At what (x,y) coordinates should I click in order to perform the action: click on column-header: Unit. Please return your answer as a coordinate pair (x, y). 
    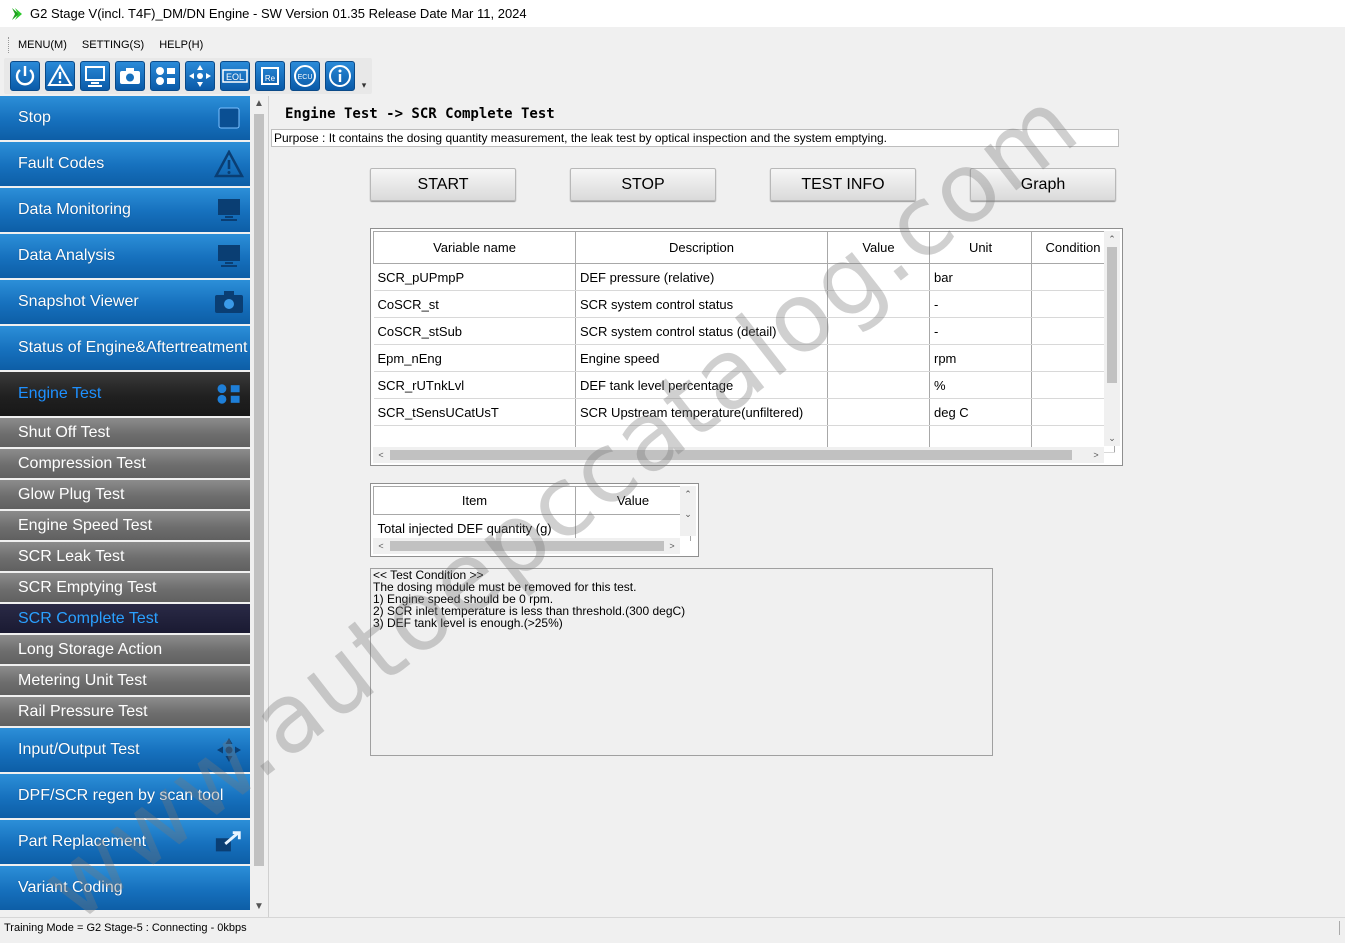
    Looking at the image, I should click on (980, 247).